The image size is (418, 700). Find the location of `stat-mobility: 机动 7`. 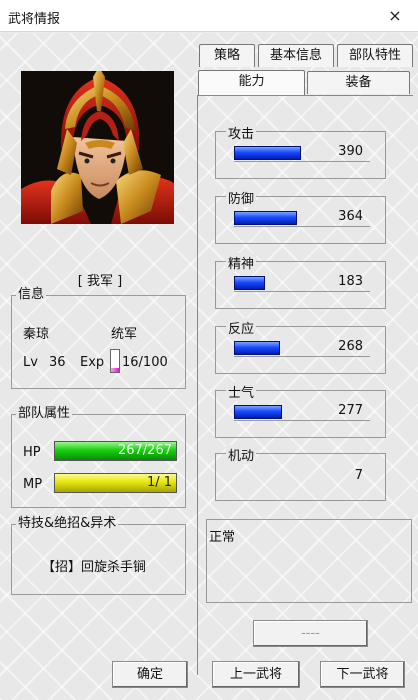

stat-mobility: 机动 7 is located at coordinates (300, 473).